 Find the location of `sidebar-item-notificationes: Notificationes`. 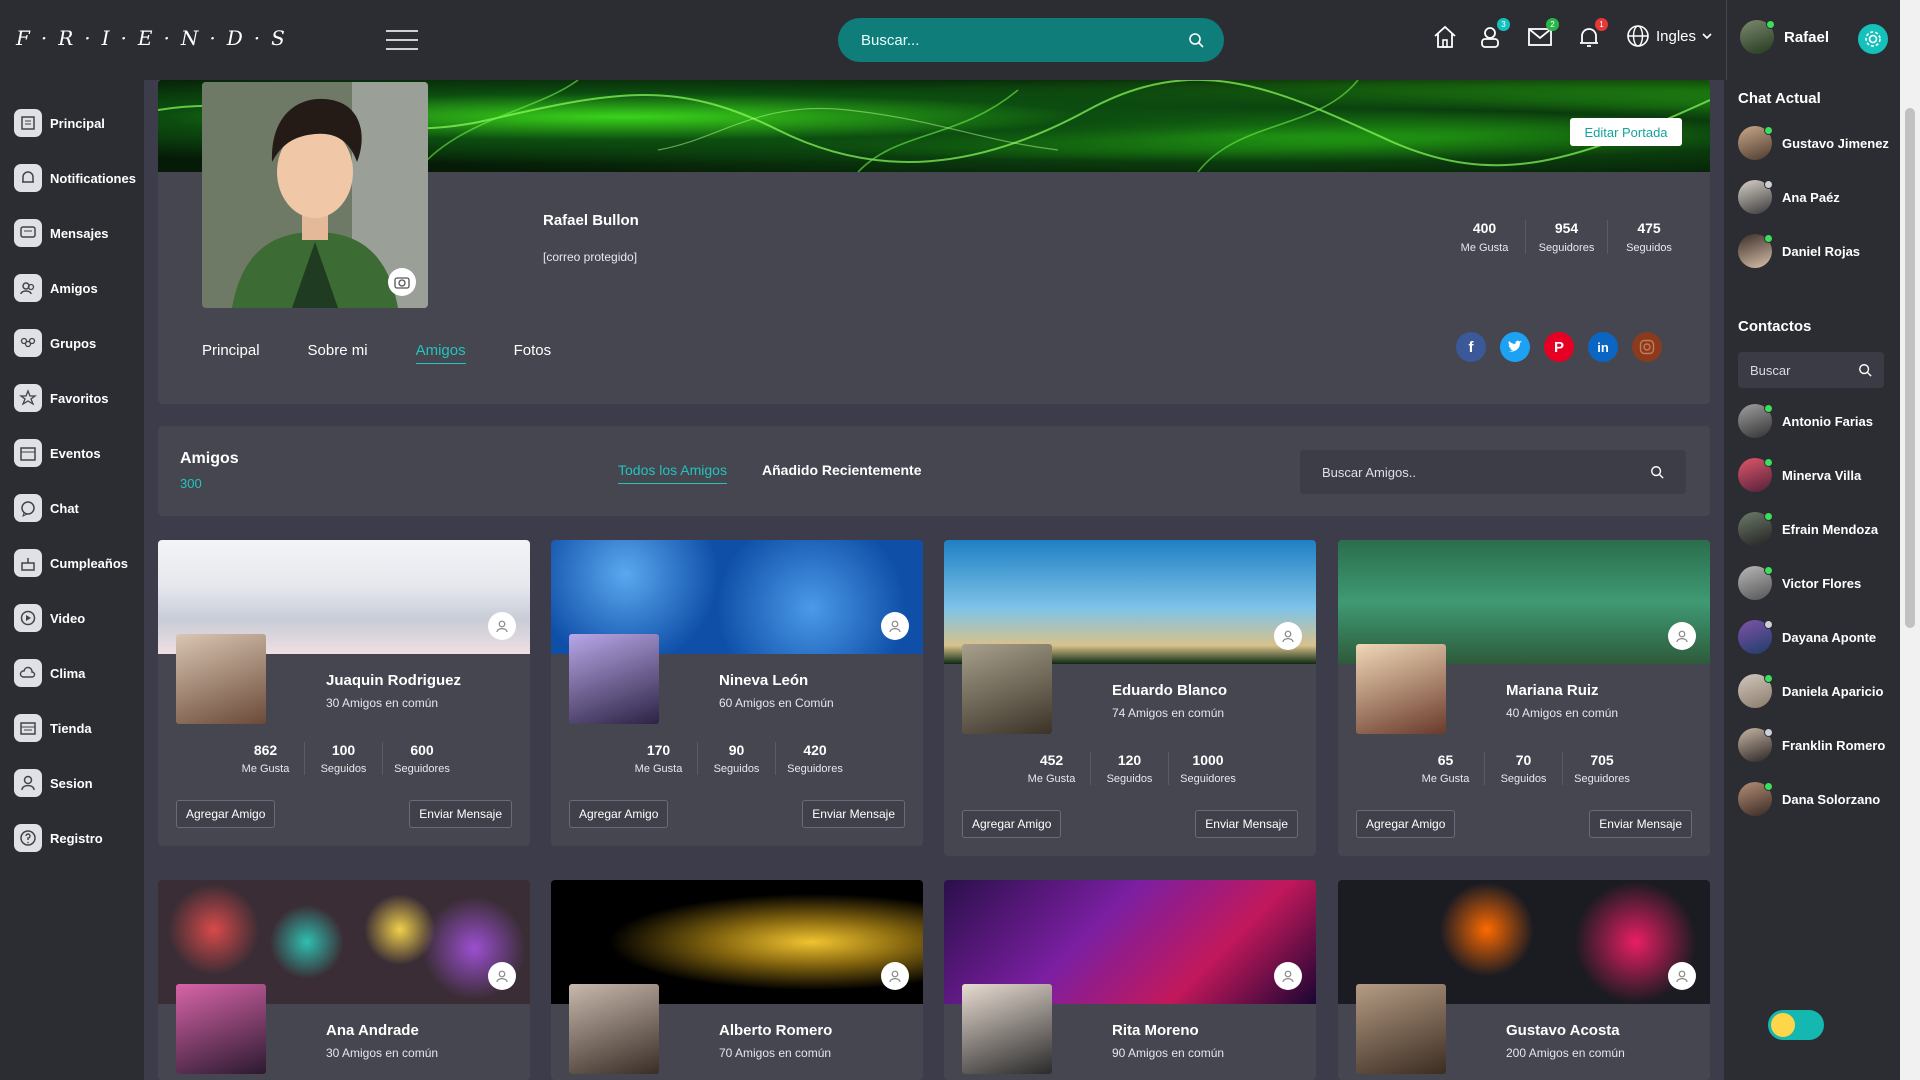

sidebar-item-notificationes: Notificationes is located at coordinates (75, 178).